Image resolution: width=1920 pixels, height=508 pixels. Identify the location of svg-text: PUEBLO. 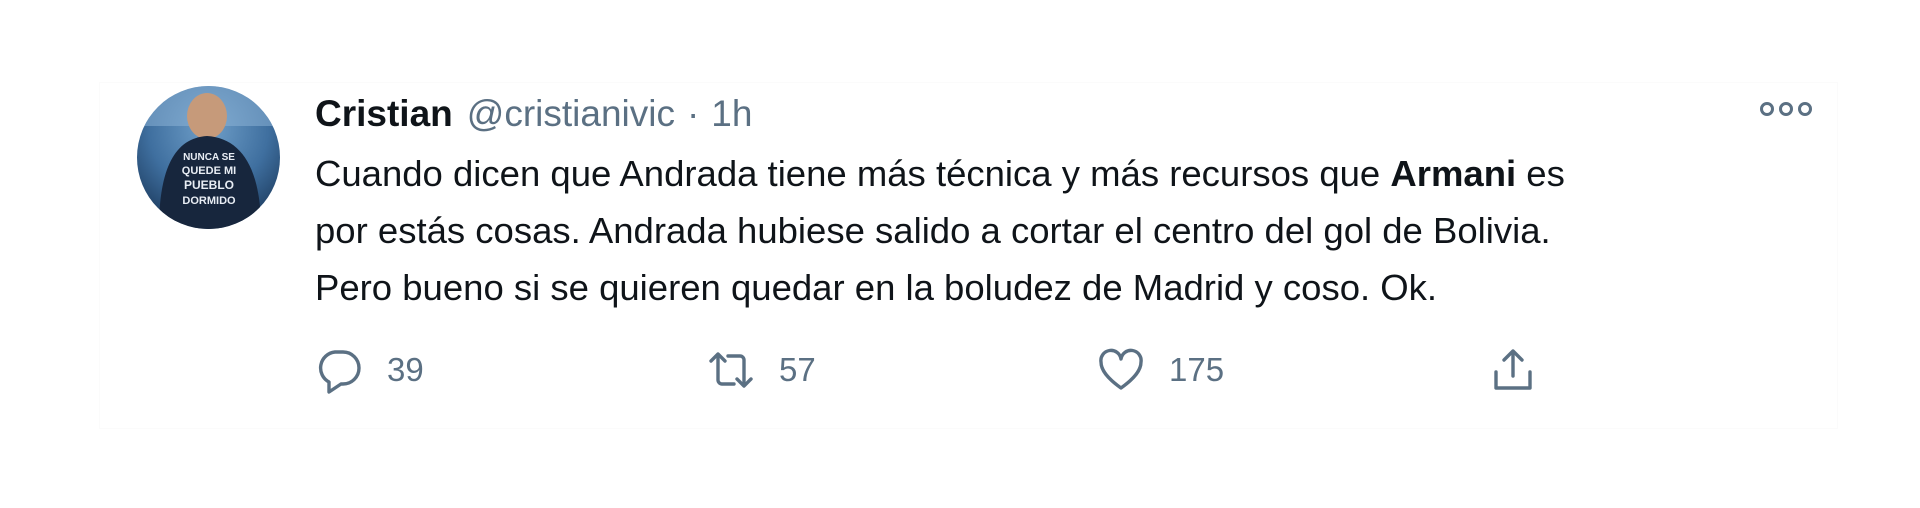
(209, 185).